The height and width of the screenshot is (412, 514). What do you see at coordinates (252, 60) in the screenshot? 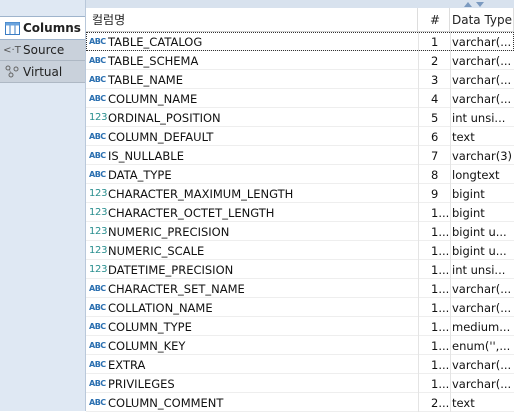
I see `cell-column-name: ABC TABLE_SCHEMA` at bounding box center [252, 60].